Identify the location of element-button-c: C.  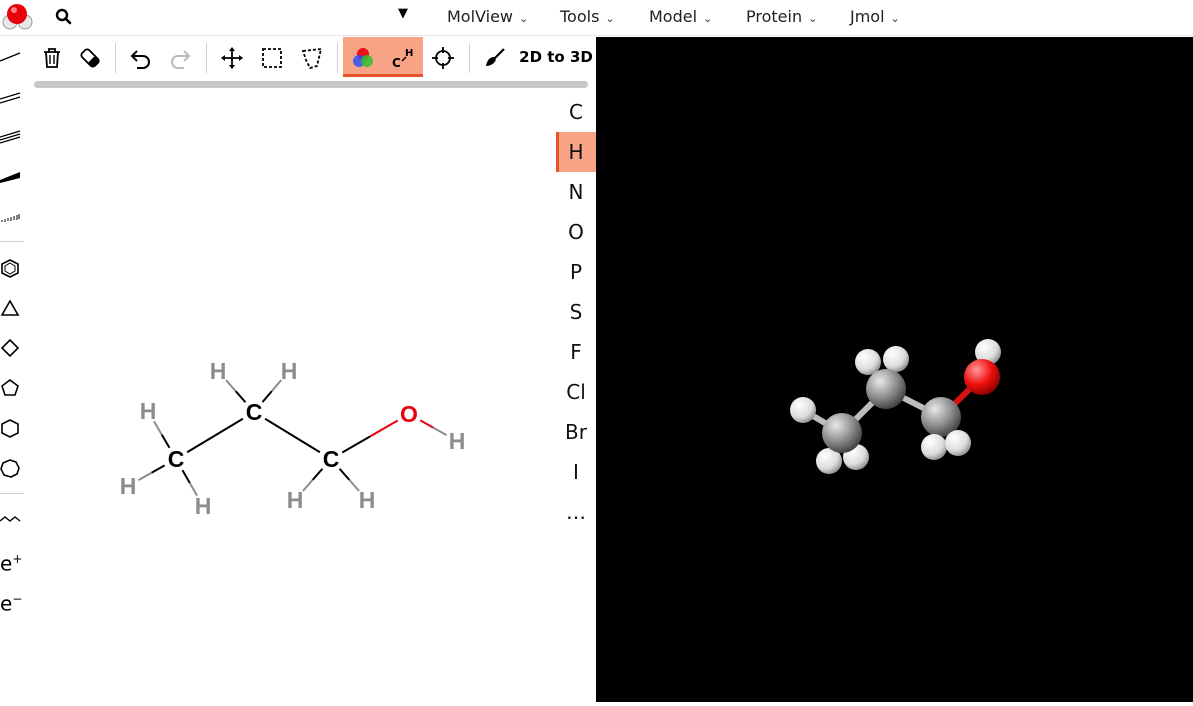
(576, 112).